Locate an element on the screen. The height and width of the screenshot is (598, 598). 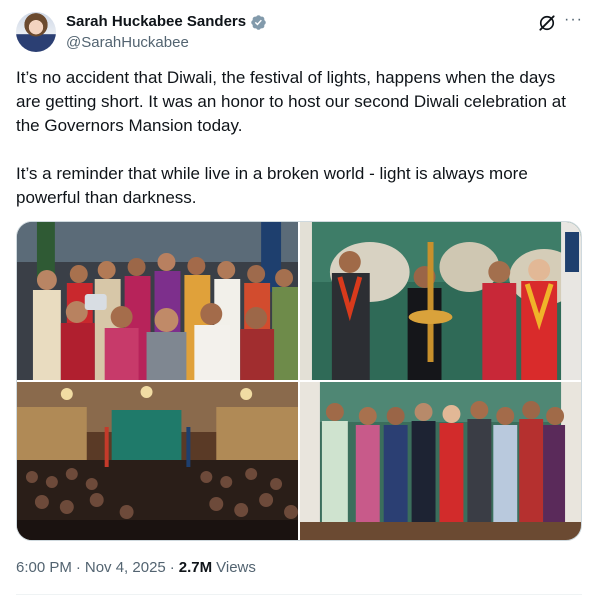
author-display-name: Sarah Huckabee Sanders is located at coordinates (156, 22).